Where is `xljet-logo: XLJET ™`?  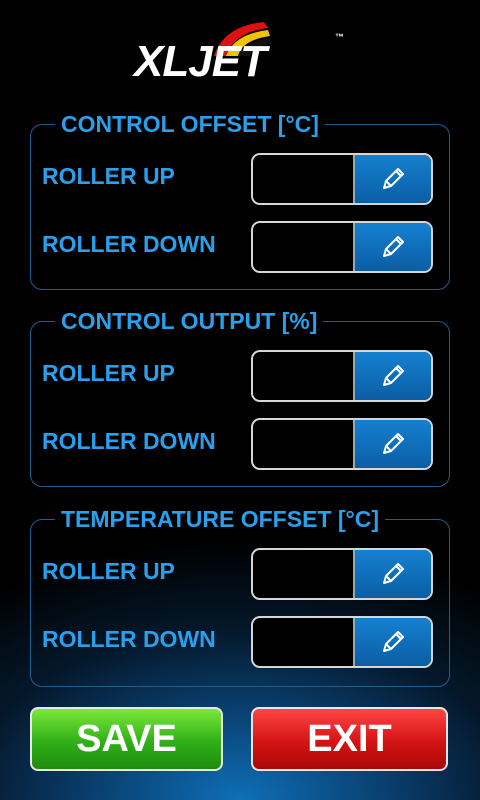 xljet-logo: XLJET ™ is located at coordinates (240, 51).